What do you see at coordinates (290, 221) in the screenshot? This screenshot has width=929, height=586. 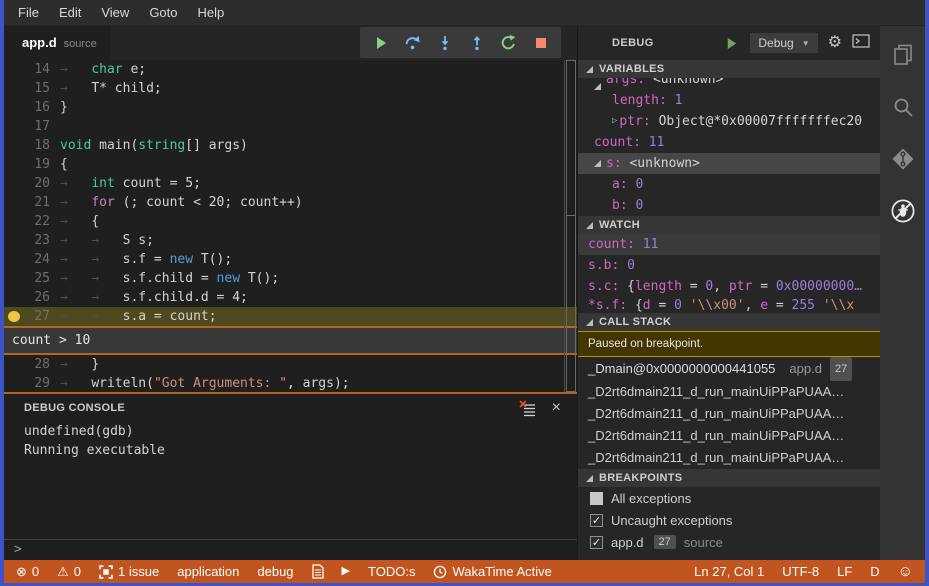 I see `code-line: 22 → {` at bounding box center [290, 221].